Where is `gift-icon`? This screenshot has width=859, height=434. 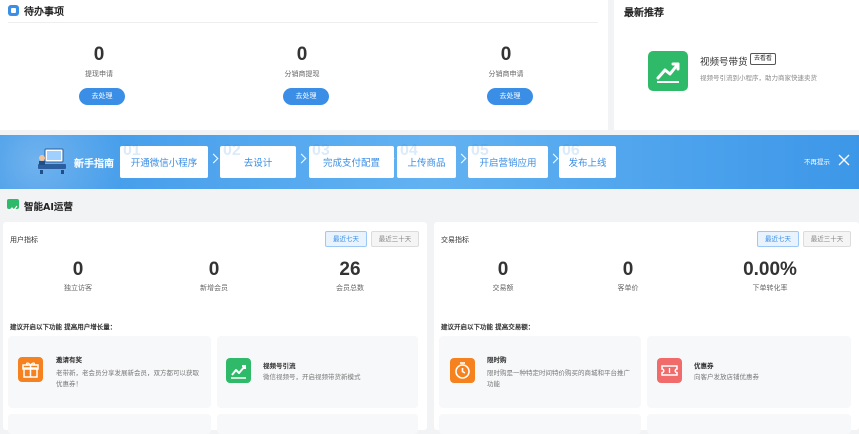 gift-icon is located at coordinates (30, 369).